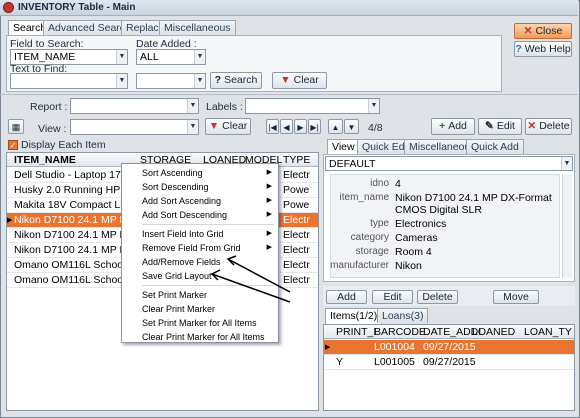 This screenshot has width=580, height=418. Describe the element at coordinates (314, 126) in the screenshot. I see `last-record-button: ▶|` at that location.